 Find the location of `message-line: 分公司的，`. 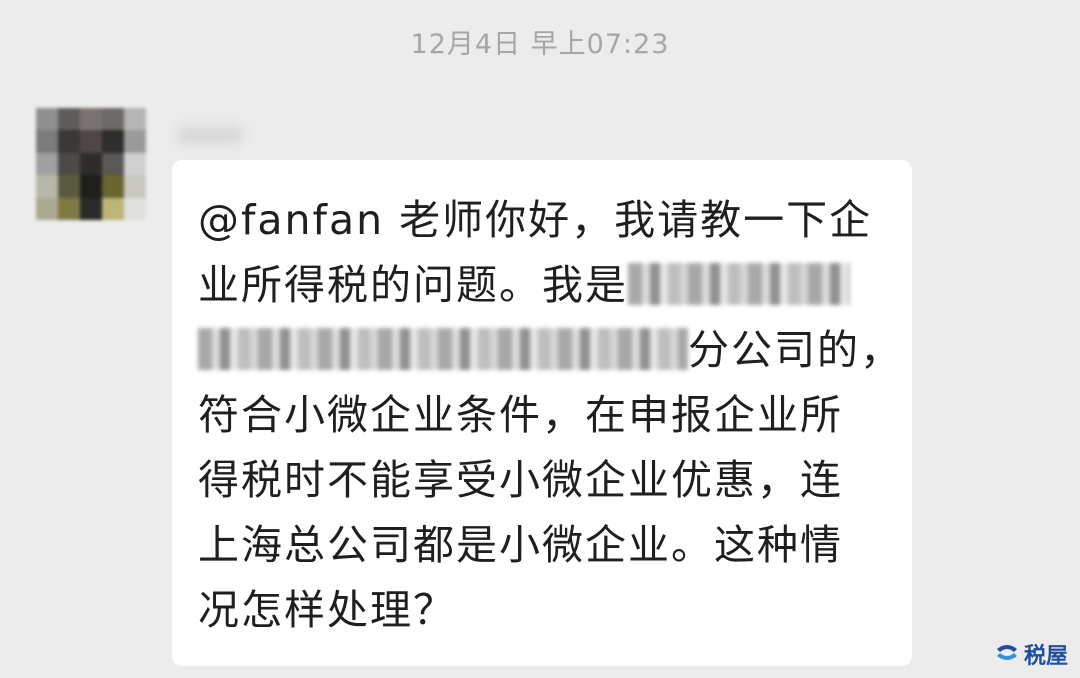

message-line: 分公司的， is located at coordinates (549, 350).